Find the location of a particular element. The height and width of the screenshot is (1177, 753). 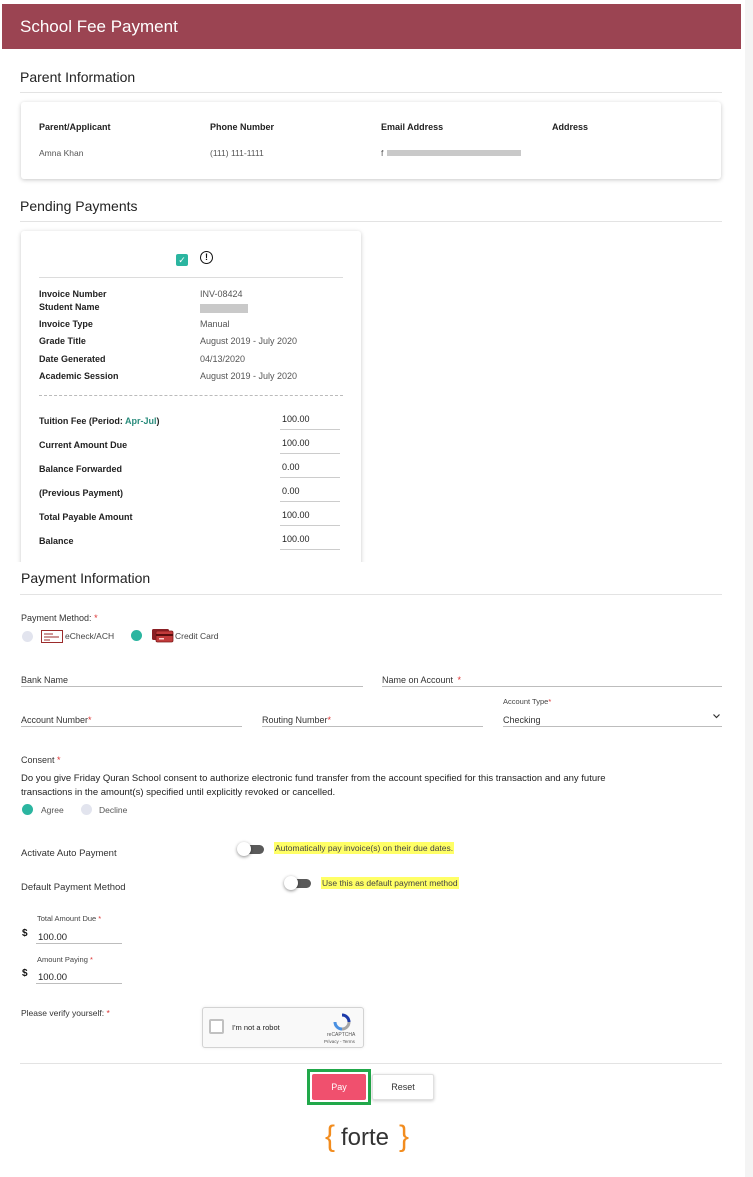

balance-forwarded-label: Balance Forwarded is located at coordinates (81, 469).